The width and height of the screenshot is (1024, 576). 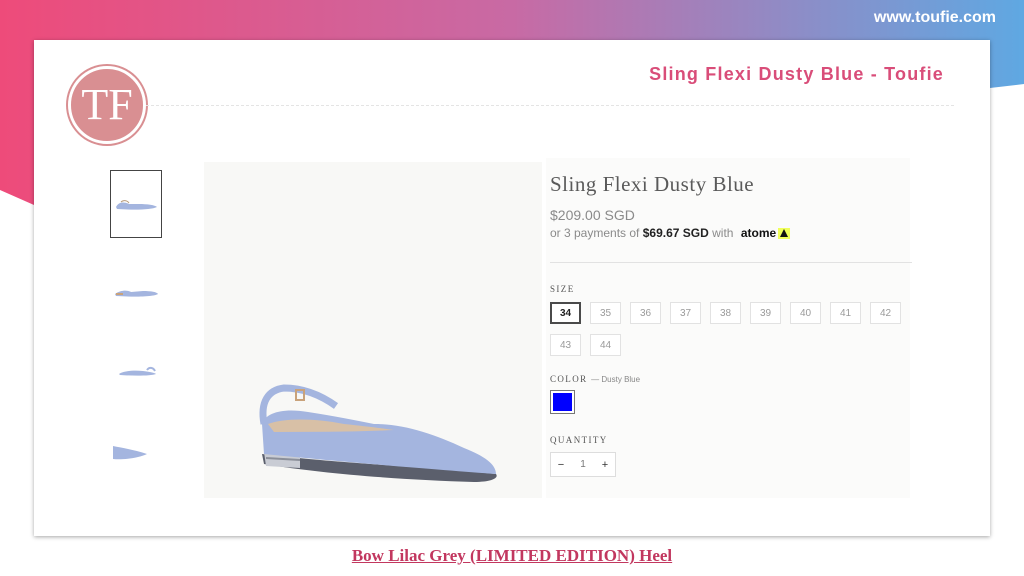 I want to click on size-option-37: 37, so click(x=685, y=313).